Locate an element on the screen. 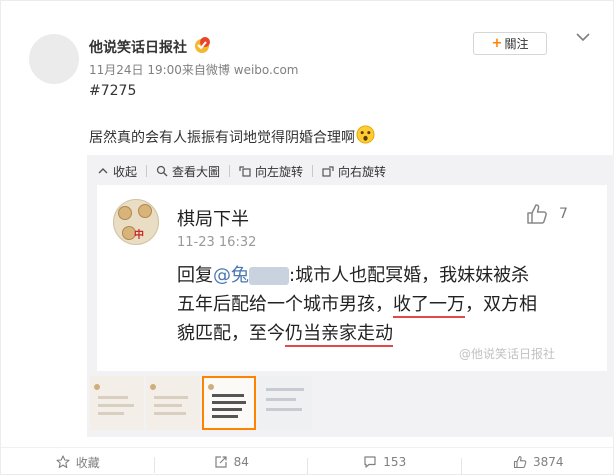  comment-icon is located at coordinates (370, 462).